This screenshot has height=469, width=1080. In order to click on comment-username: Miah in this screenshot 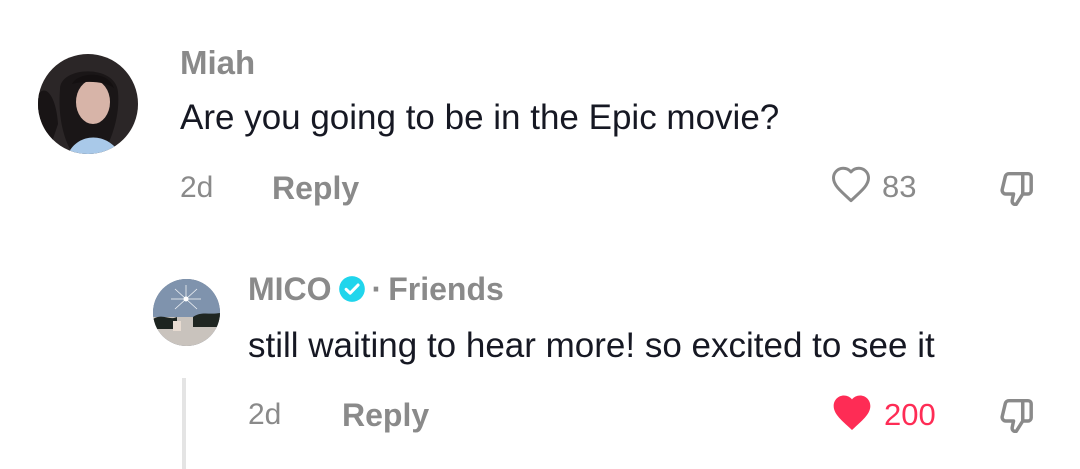, I will do `click(217, 62)`.